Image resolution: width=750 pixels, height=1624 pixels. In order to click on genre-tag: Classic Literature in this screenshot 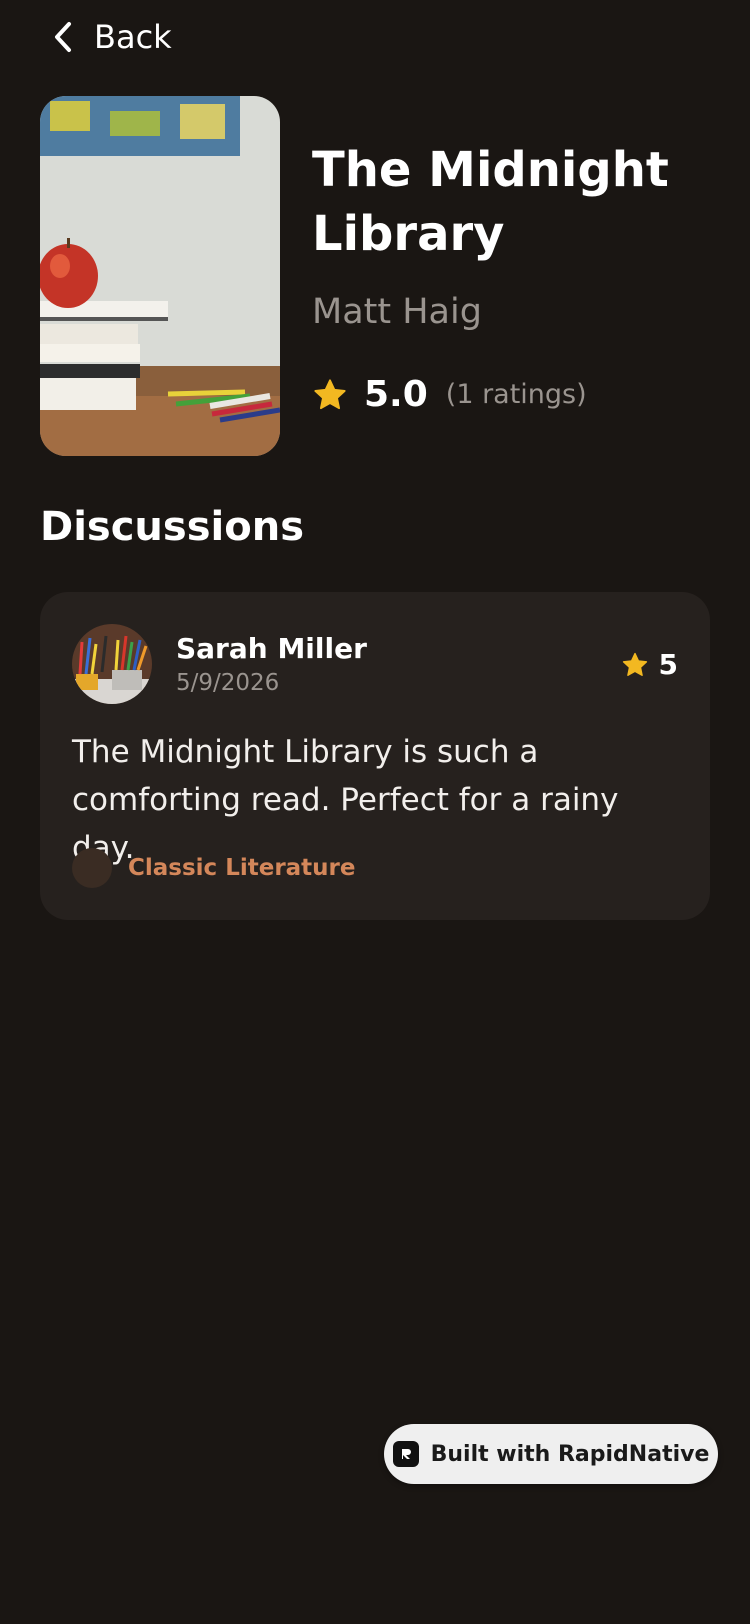, I will do `click(214, 868)`.